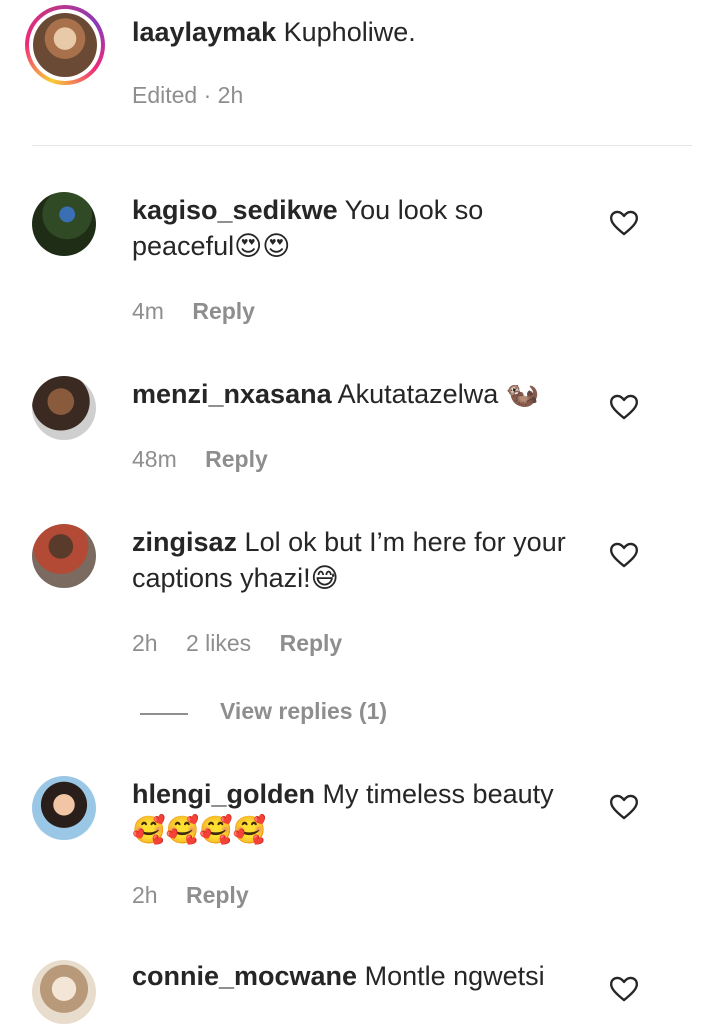 Image resolution: width=720 pixels, height=1024 pixels. Describe the element at coordinates (164, 714) in the screenshot. I see `view-replies-line` at that location.